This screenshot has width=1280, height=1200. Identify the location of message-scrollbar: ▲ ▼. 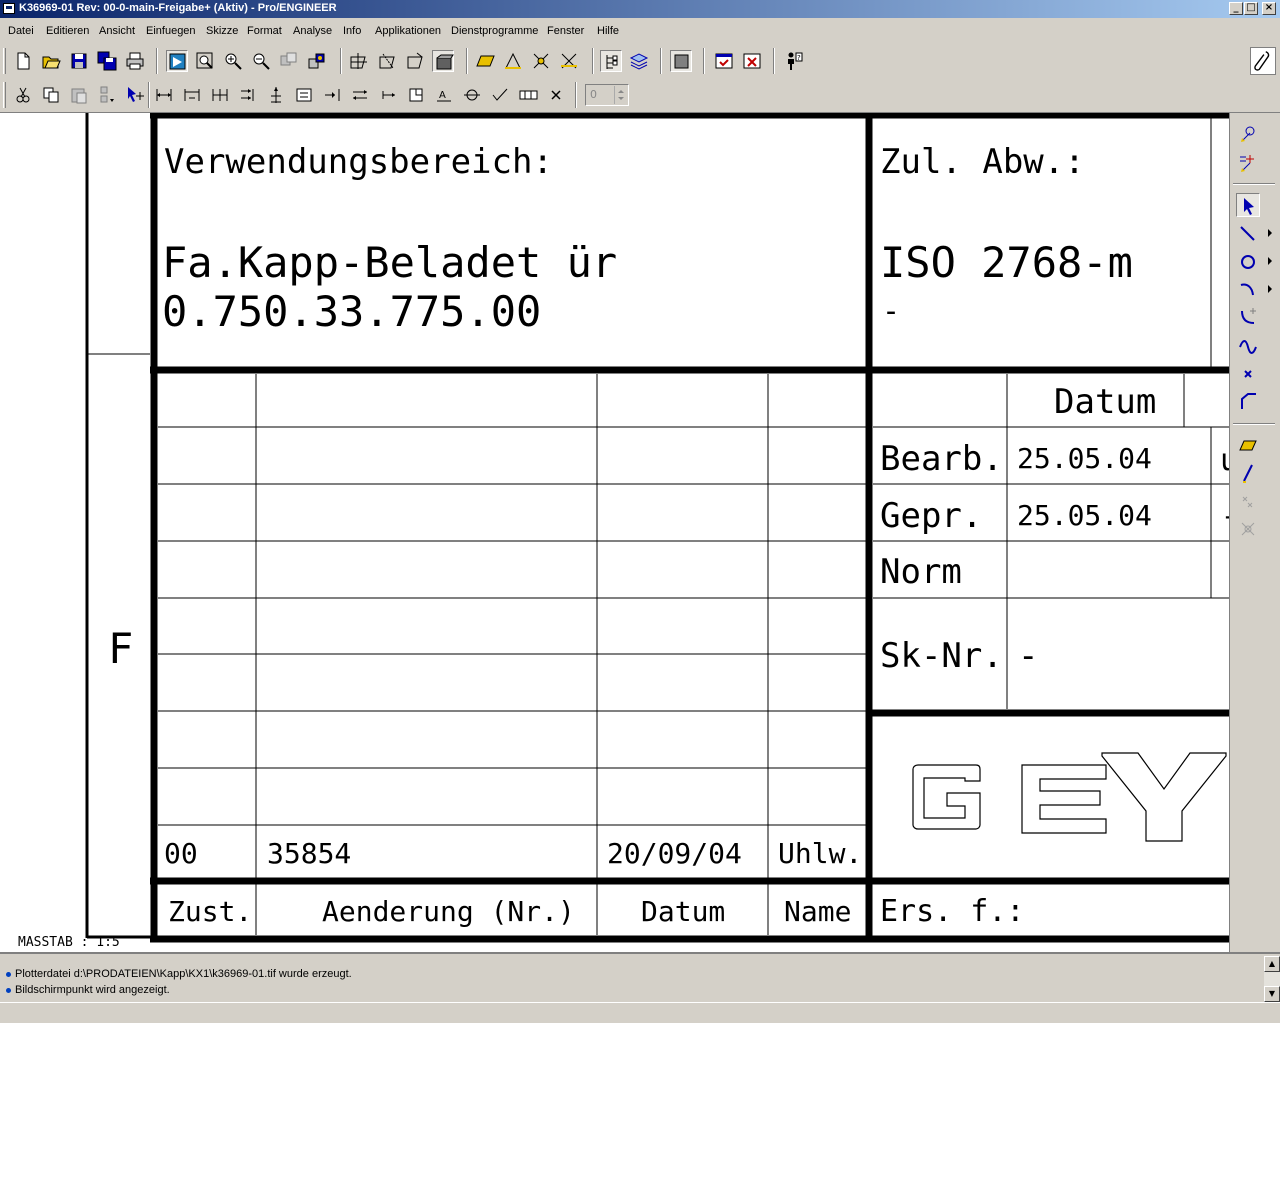
(1272, 979).